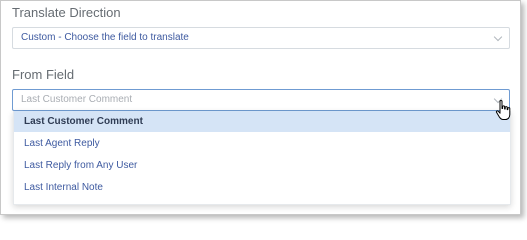 The height and width of the screenshot is (240, 527). I want to click on translate-direction-value: Custom - Choose the field to translate, so click(105, 37).